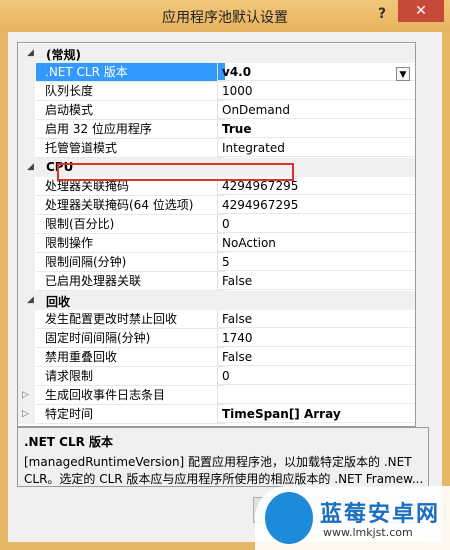 The height and width of the screenshot is (550, 450). I want to click on property-value: TimeSpan[] Array, so click(316, 414).